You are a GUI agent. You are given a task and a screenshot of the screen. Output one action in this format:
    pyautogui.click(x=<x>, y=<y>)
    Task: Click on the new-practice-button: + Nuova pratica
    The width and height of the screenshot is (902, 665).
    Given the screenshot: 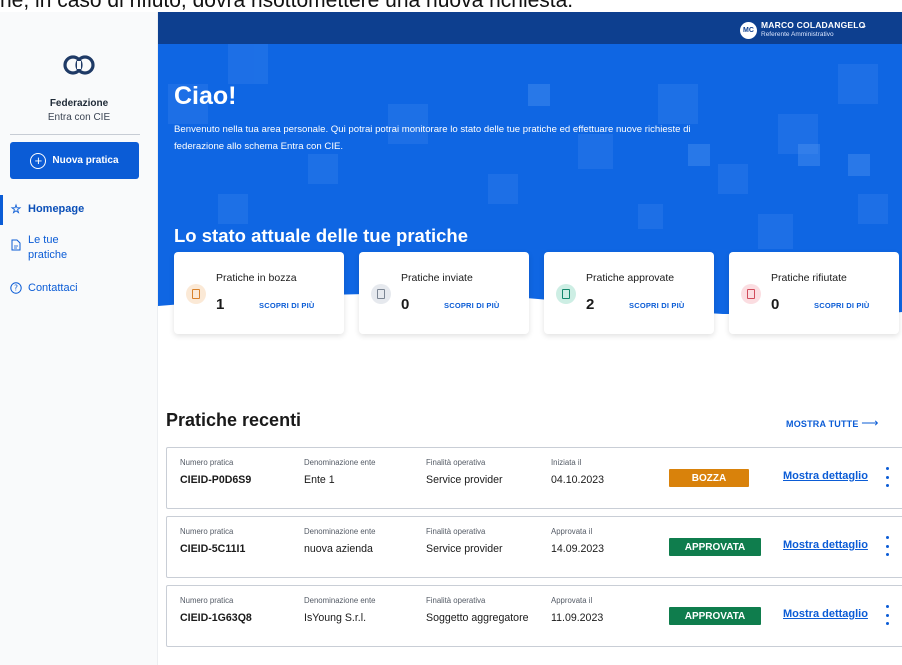 What is the action you would take?
    pyautogui.click(x=74, y=160)
    